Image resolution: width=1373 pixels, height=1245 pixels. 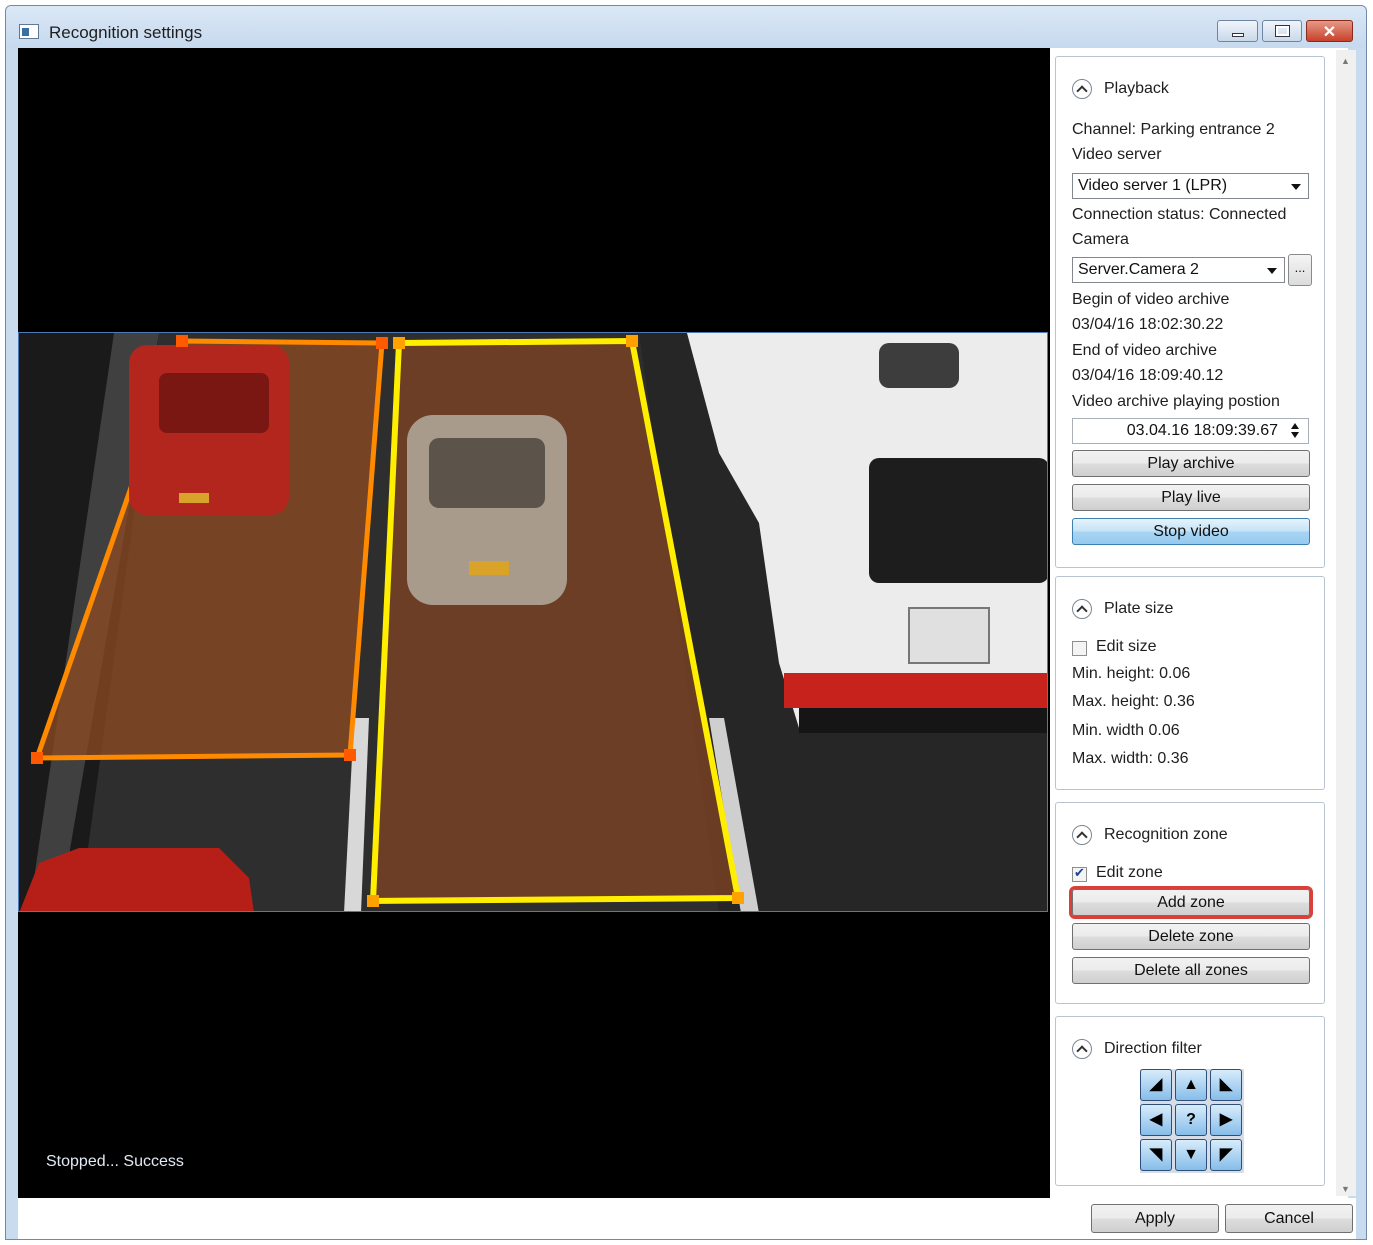 I want to click on delete-zone-button: Delete zone, so click(x=1191, y=936).